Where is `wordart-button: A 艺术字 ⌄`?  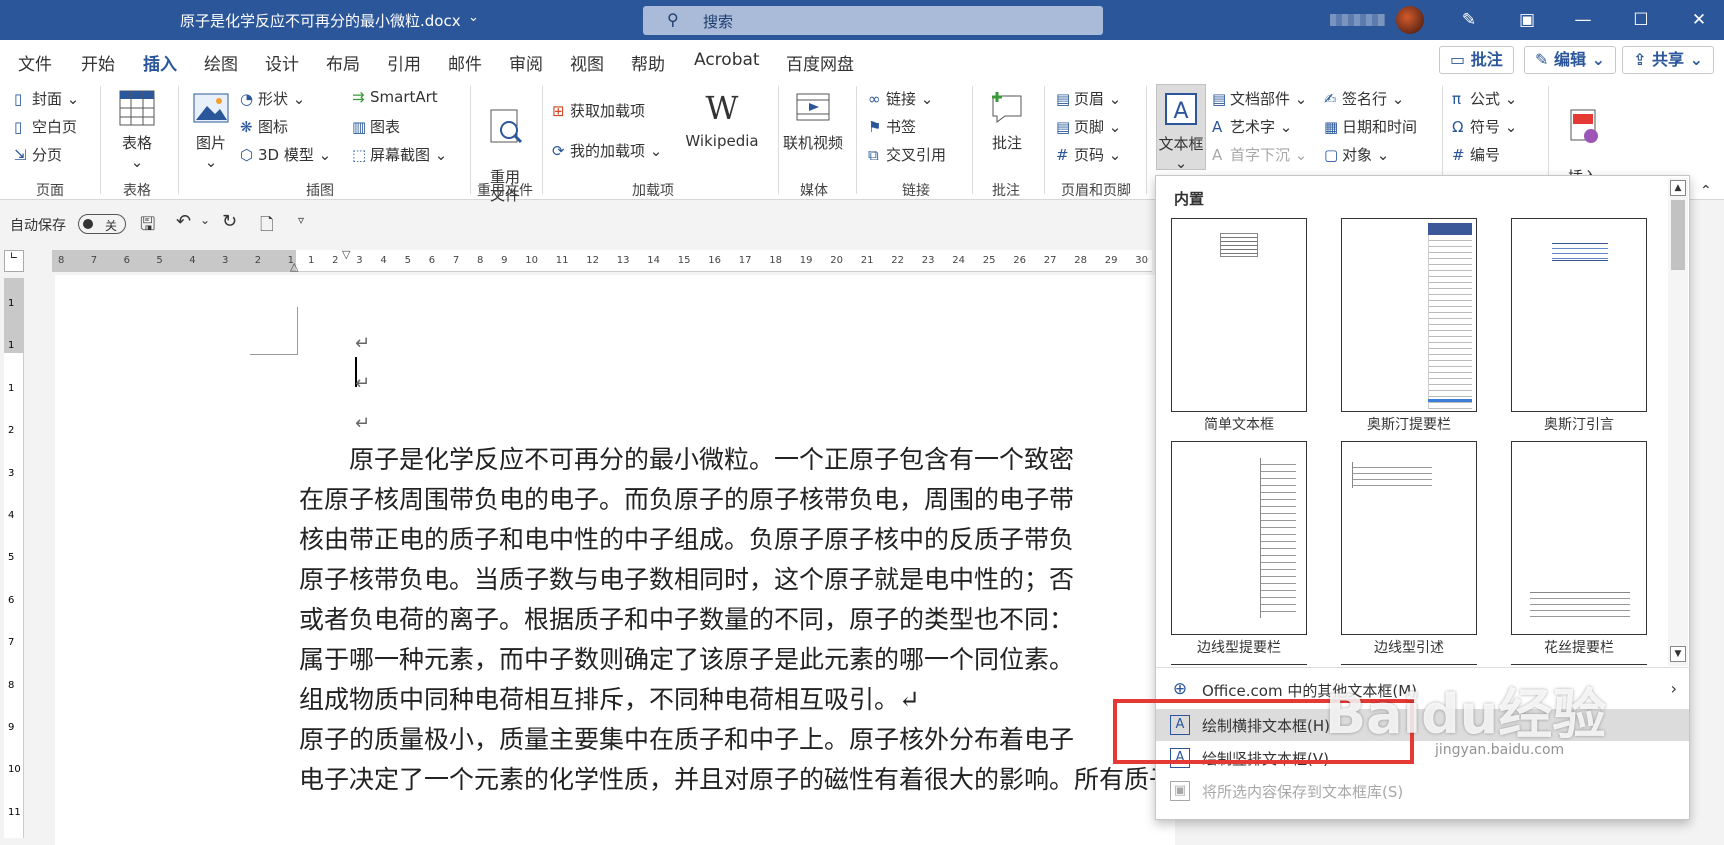 wordart-button: A 艺术字 ⌄ is located at coordinates (1252, 126).